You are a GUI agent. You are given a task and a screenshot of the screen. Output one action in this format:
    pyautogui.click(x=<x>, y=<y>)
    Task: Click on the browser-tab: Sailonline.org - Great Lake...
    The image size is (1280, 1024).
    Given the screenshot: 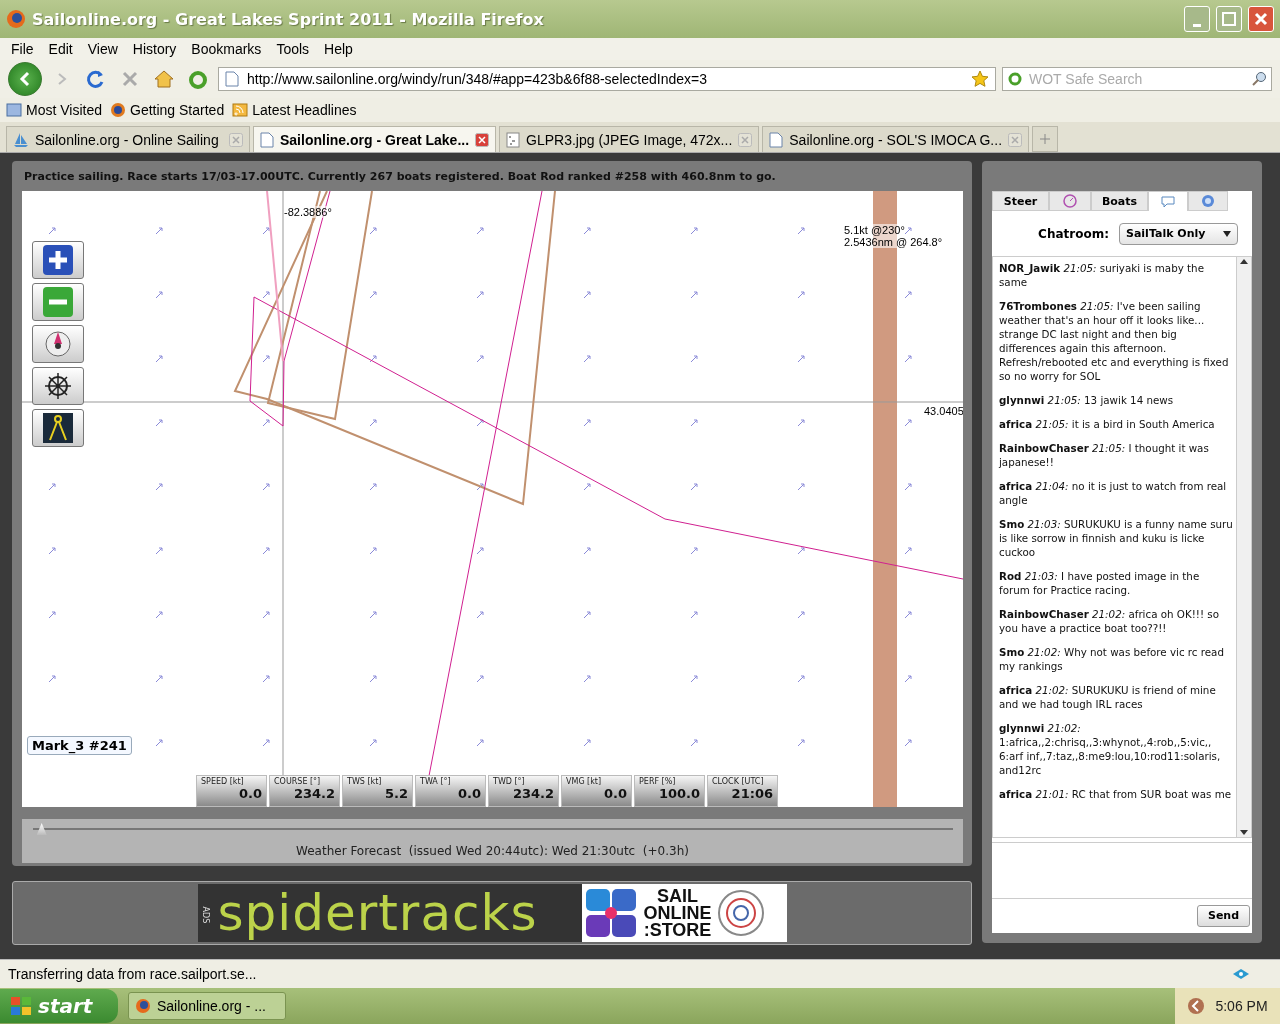 What is the action you would take?
    pyautogui.click(x=375, y=139)
    